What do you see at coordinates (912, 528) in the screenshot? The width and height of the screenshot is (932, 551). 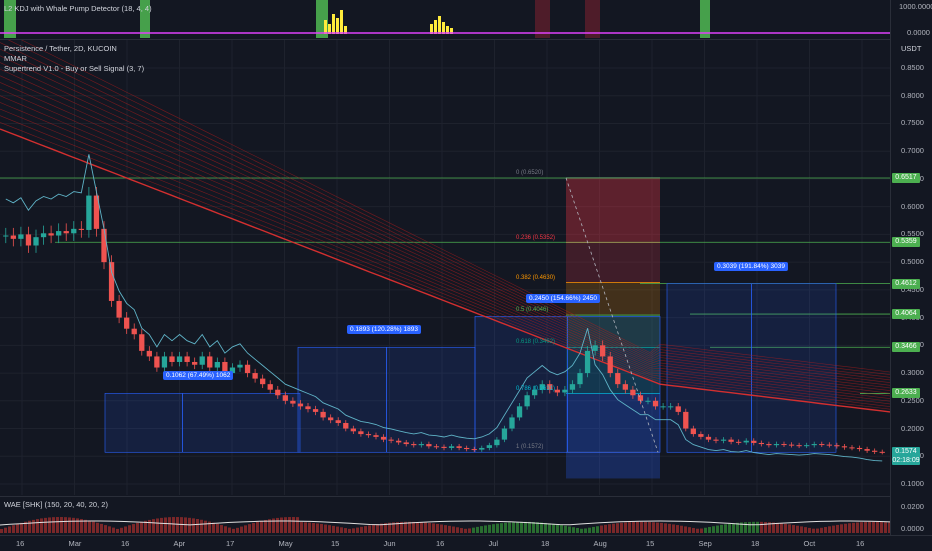 I see `wae-scale-bottom: 0.0000` at bounding box center [912, 528].